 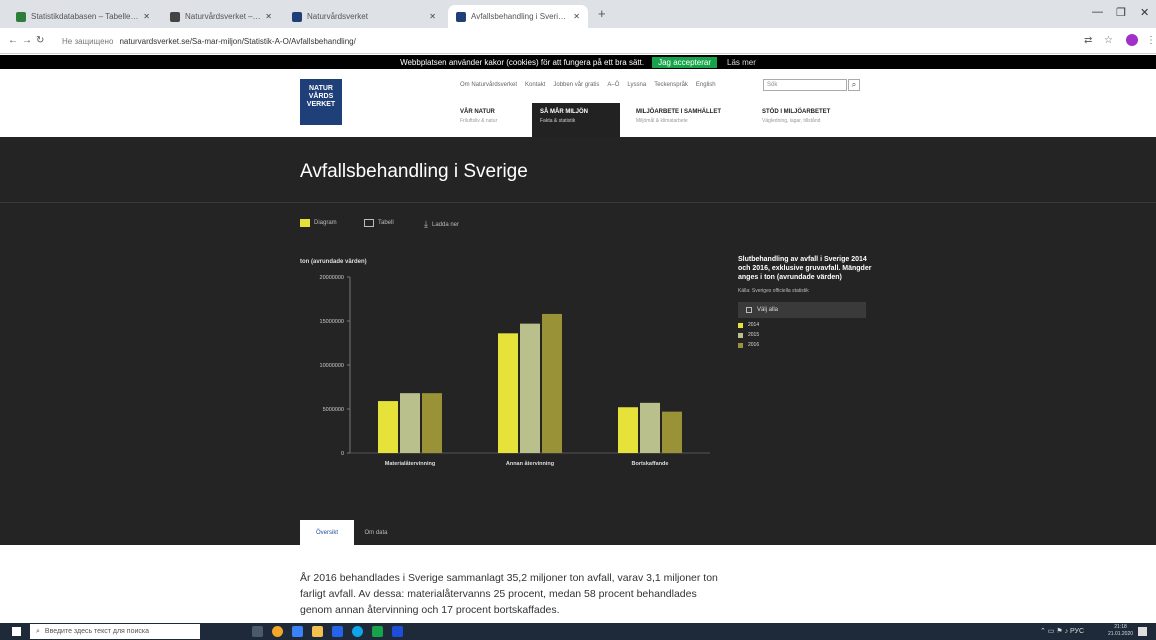 I want to click on reload-icon: ↻, so click(x=40, y=40).